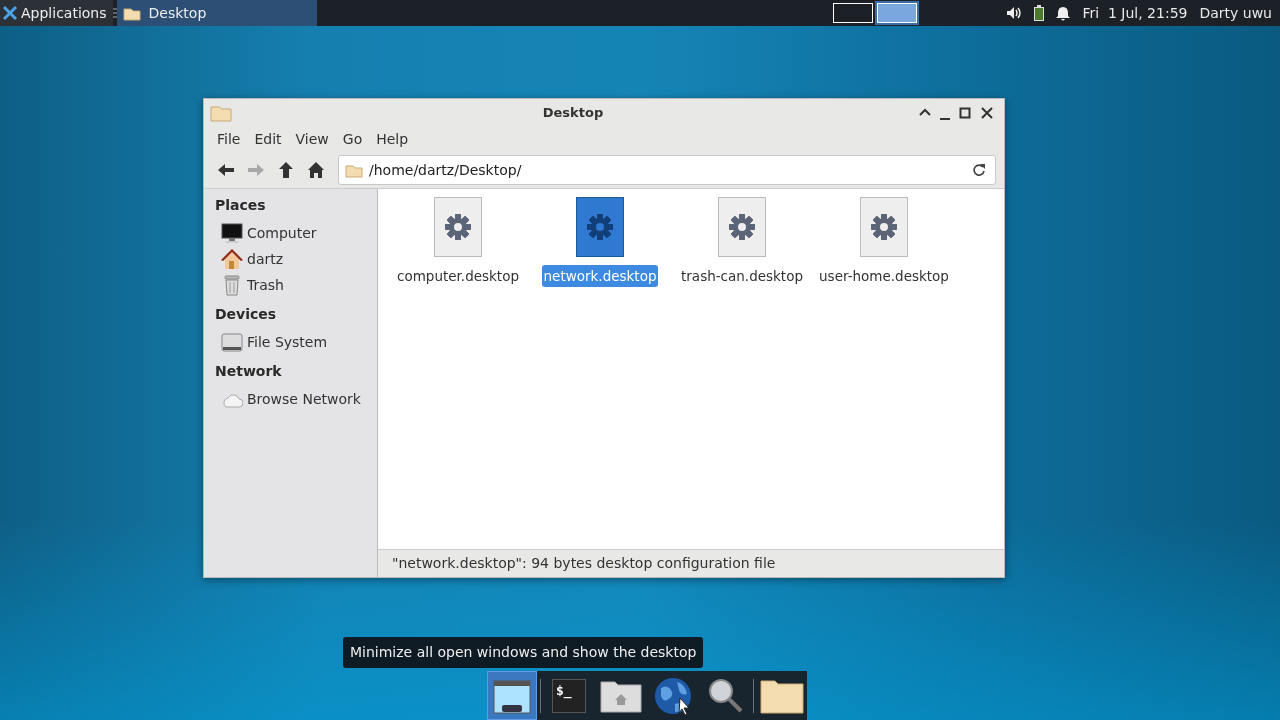 This screenshot has width=1280, height=720. I want to click on show-desktop-button, so click(512, 695).